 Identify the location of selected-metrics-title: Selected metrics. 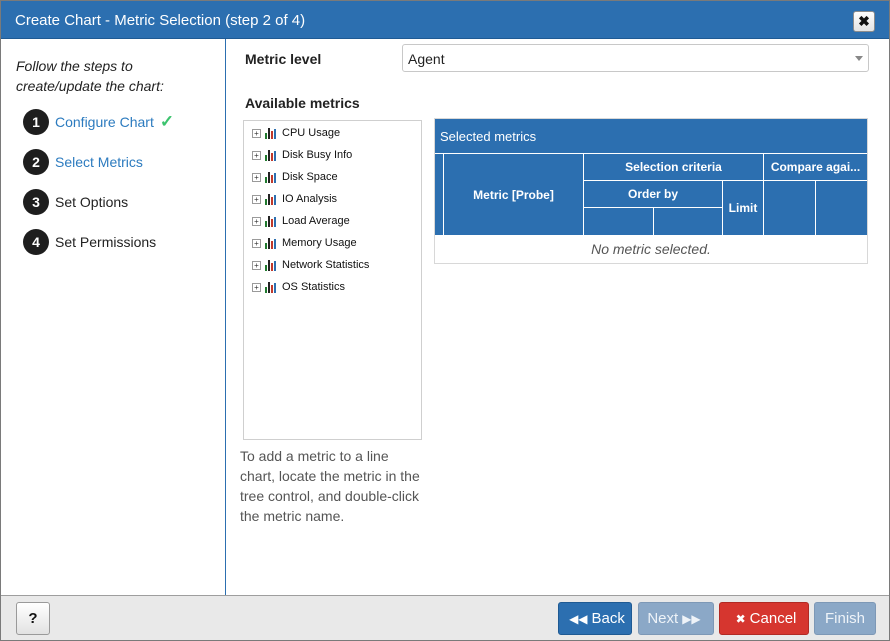
(651, 136).